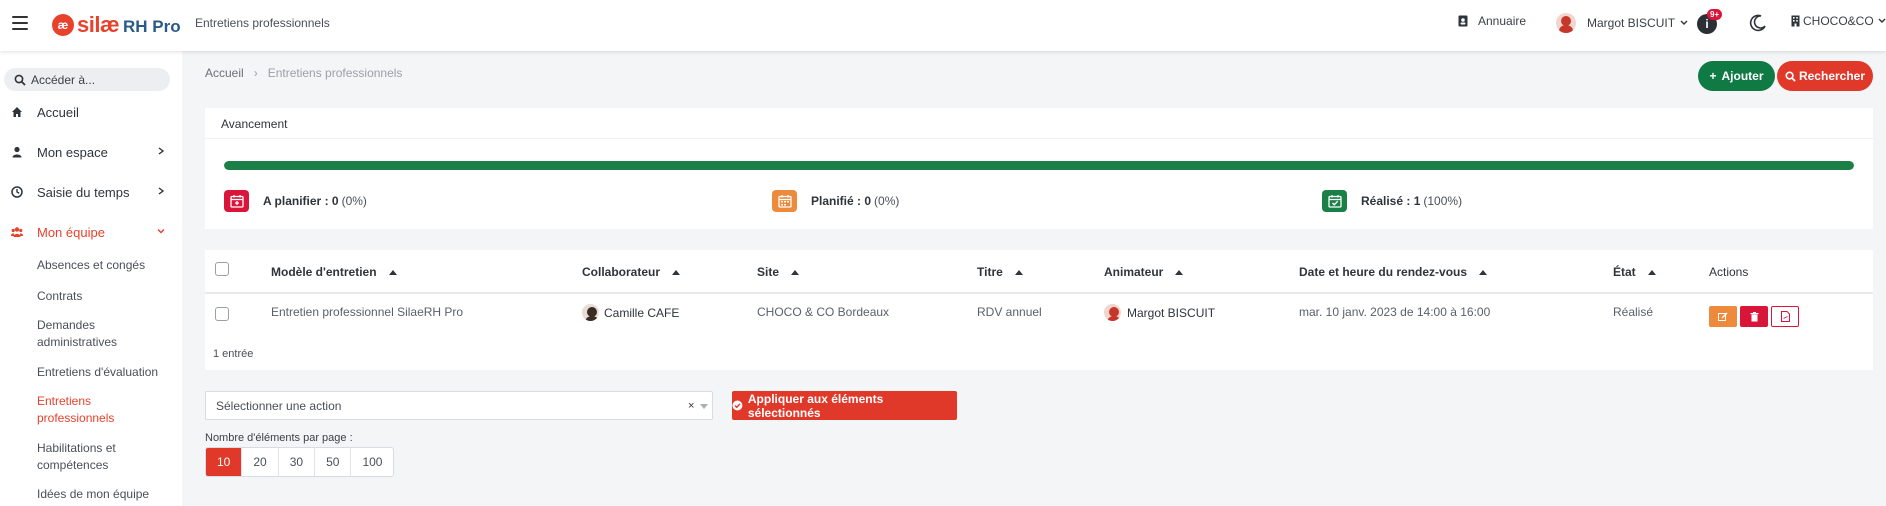  Describe the element at coordinates (1171, 312) in the screenshot. I see `animator-name: Margot BISCUIT` at that location.